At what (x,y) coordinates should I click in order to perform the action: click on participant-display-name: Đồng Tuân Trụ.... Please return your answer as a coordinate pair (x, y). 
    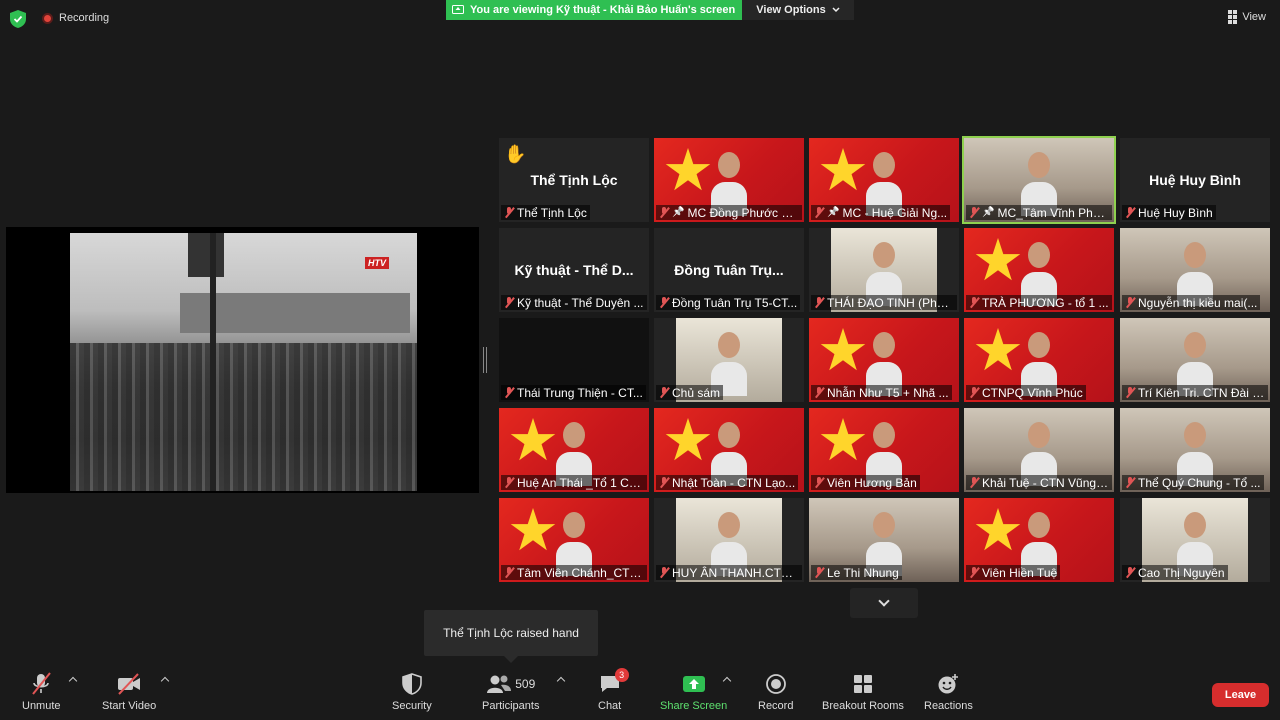
    Looking at the image, I should click on (729, 270).